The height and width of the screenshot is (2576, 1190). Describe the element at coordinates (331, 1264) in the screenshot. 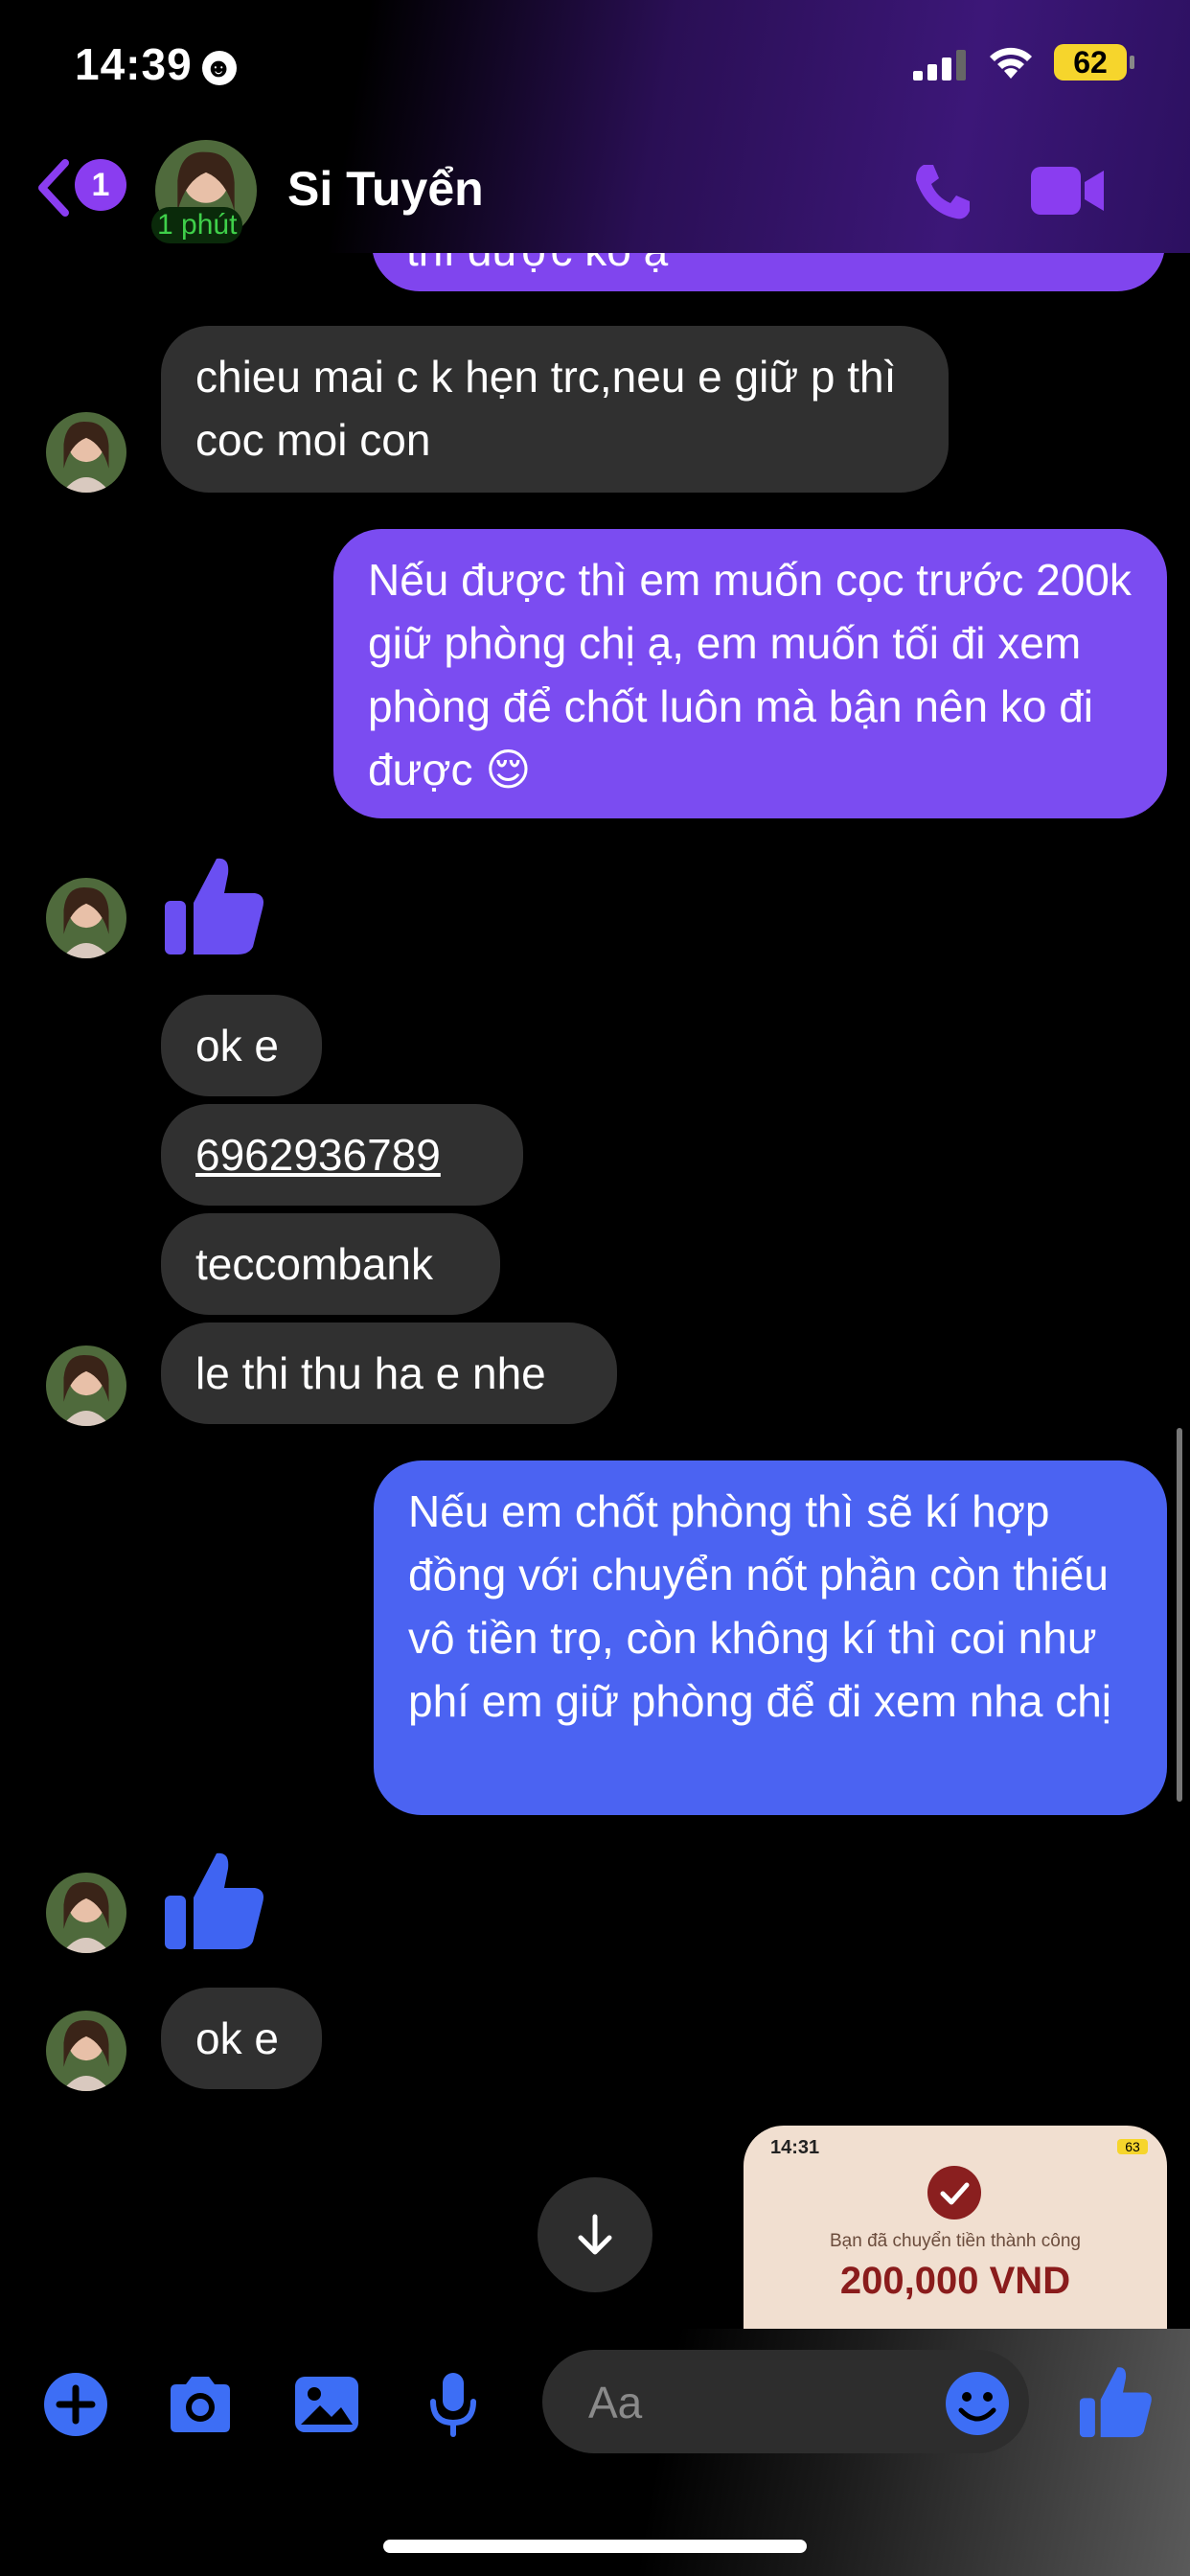

I see `message-bubble-incoming: teccombank` at that location.